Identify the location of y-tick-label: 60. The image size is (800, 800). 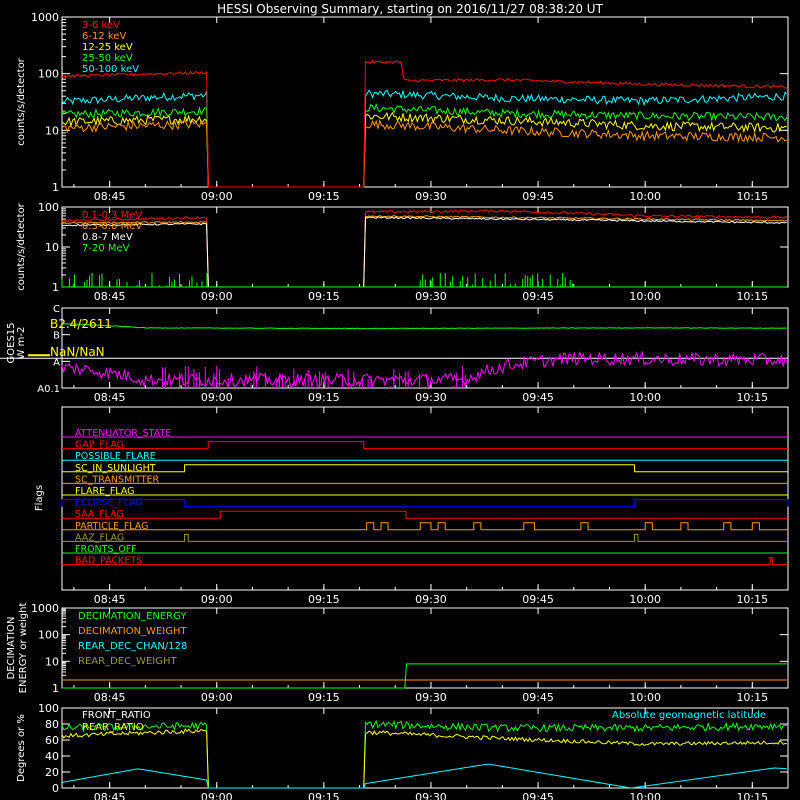
(52, 740).